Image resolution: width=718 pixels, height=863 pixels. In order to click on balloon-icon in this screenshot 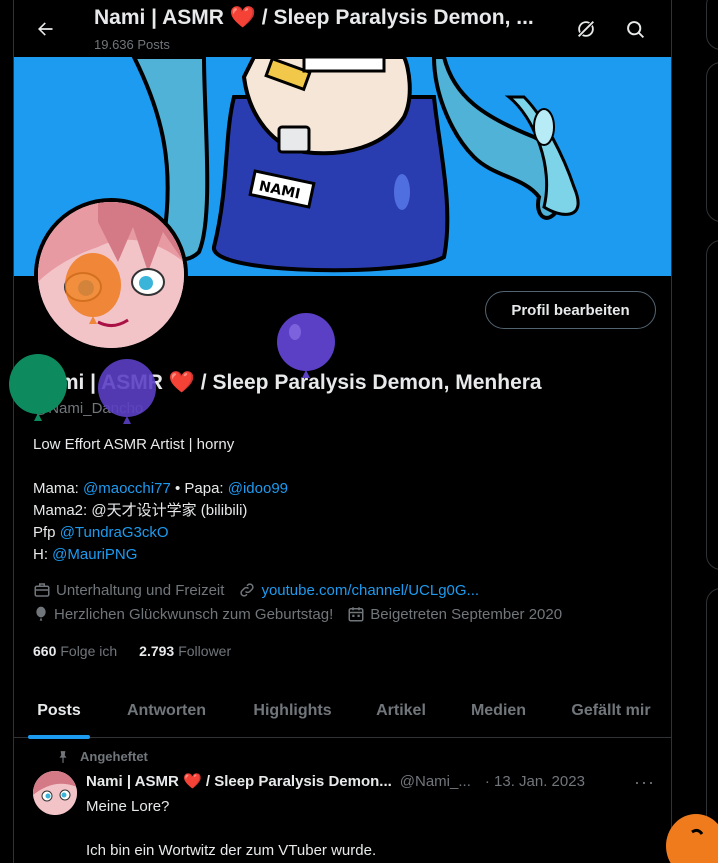, I will do `click(41, 613)`.